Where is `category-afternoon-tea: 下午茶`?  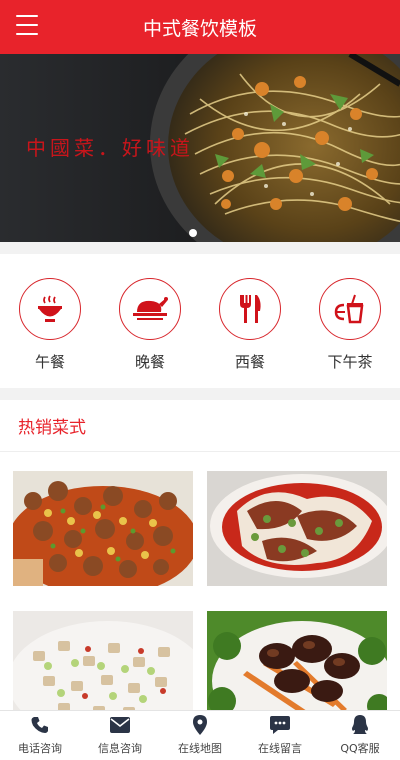 category-afternoon-tea: 下午茶 is located at coordinates (350, 333).